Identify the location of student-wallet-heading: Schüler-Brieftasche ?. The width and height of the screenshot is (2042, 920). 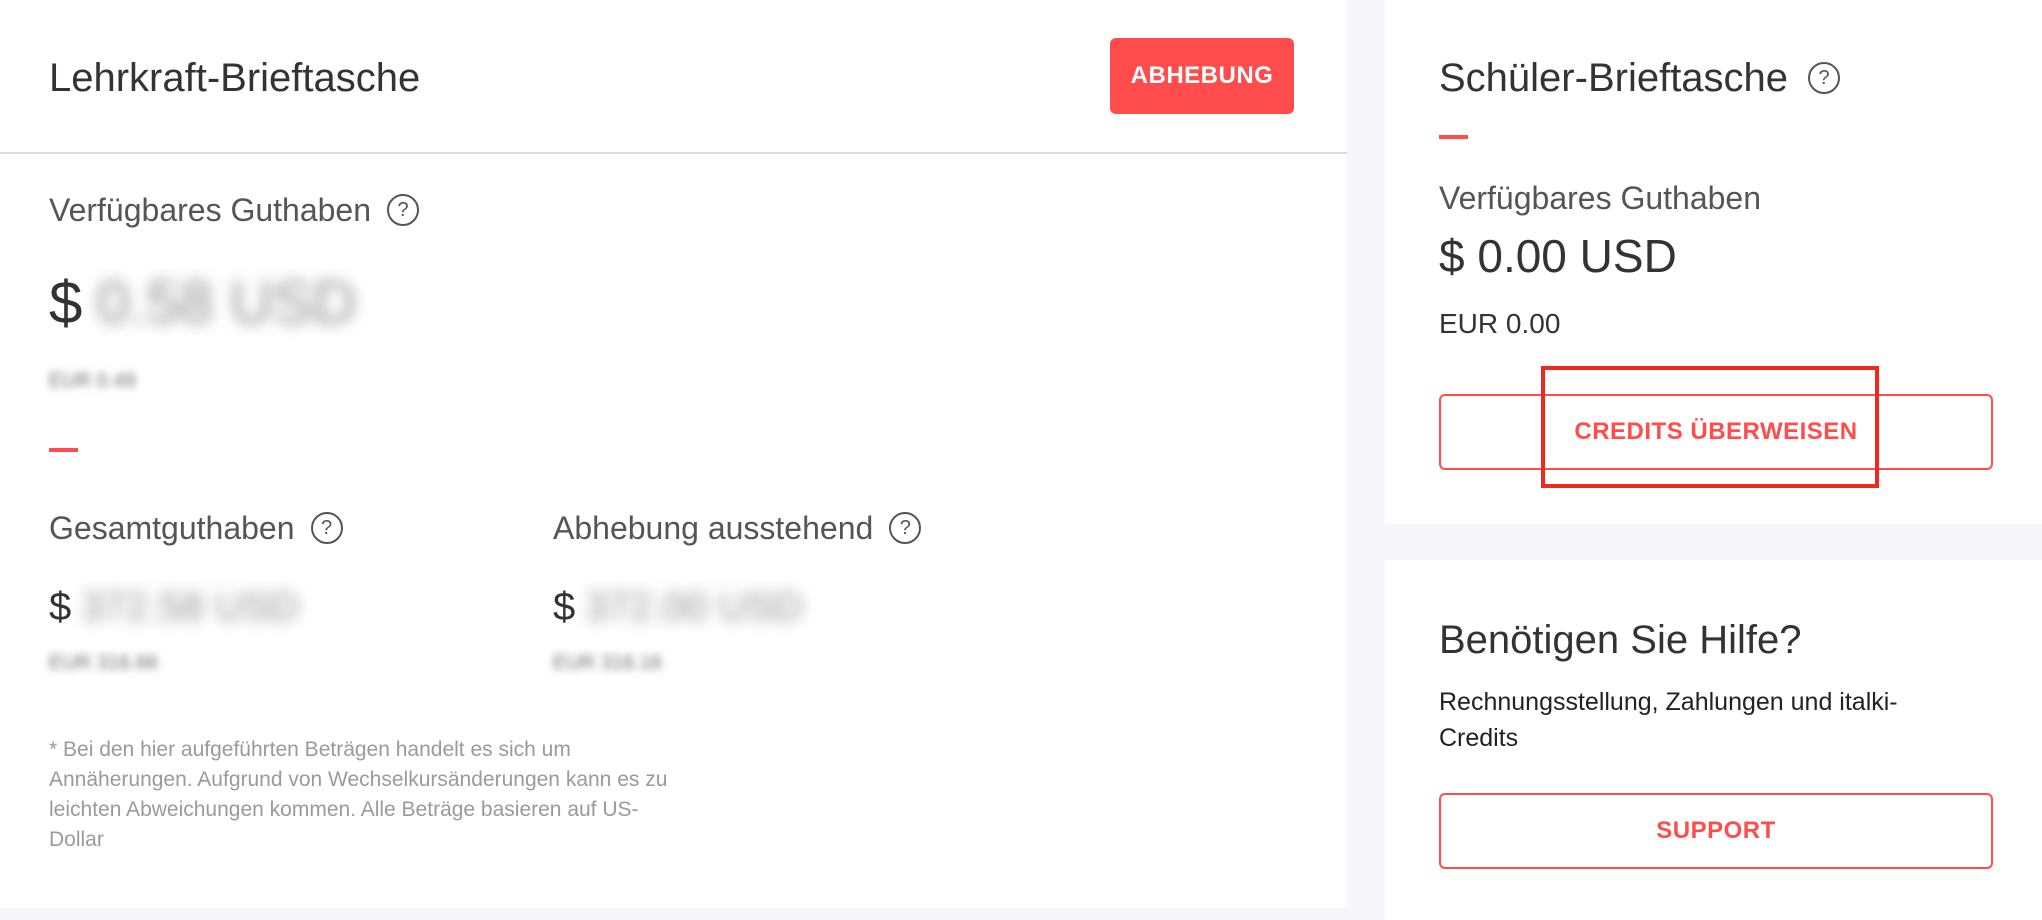
(1640, 78).